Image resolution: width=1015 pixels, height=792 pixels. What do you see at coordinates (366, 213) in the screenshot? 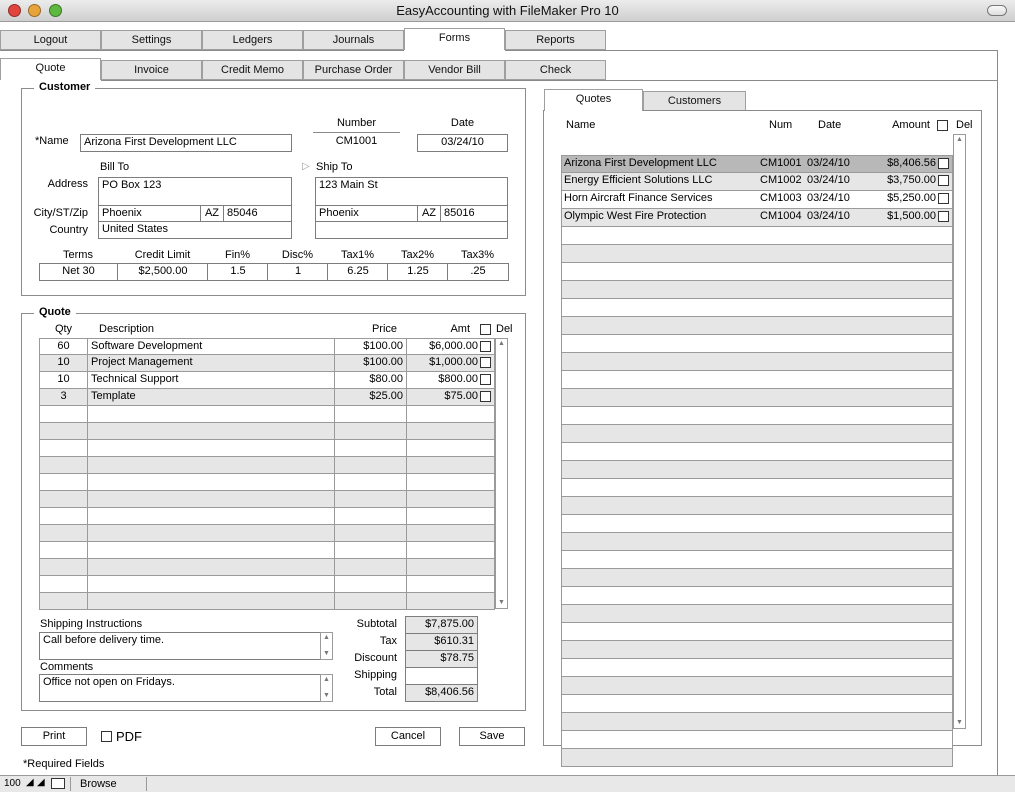
I see `ship-city-field: Phoenix` at bounding box center [366, 213].